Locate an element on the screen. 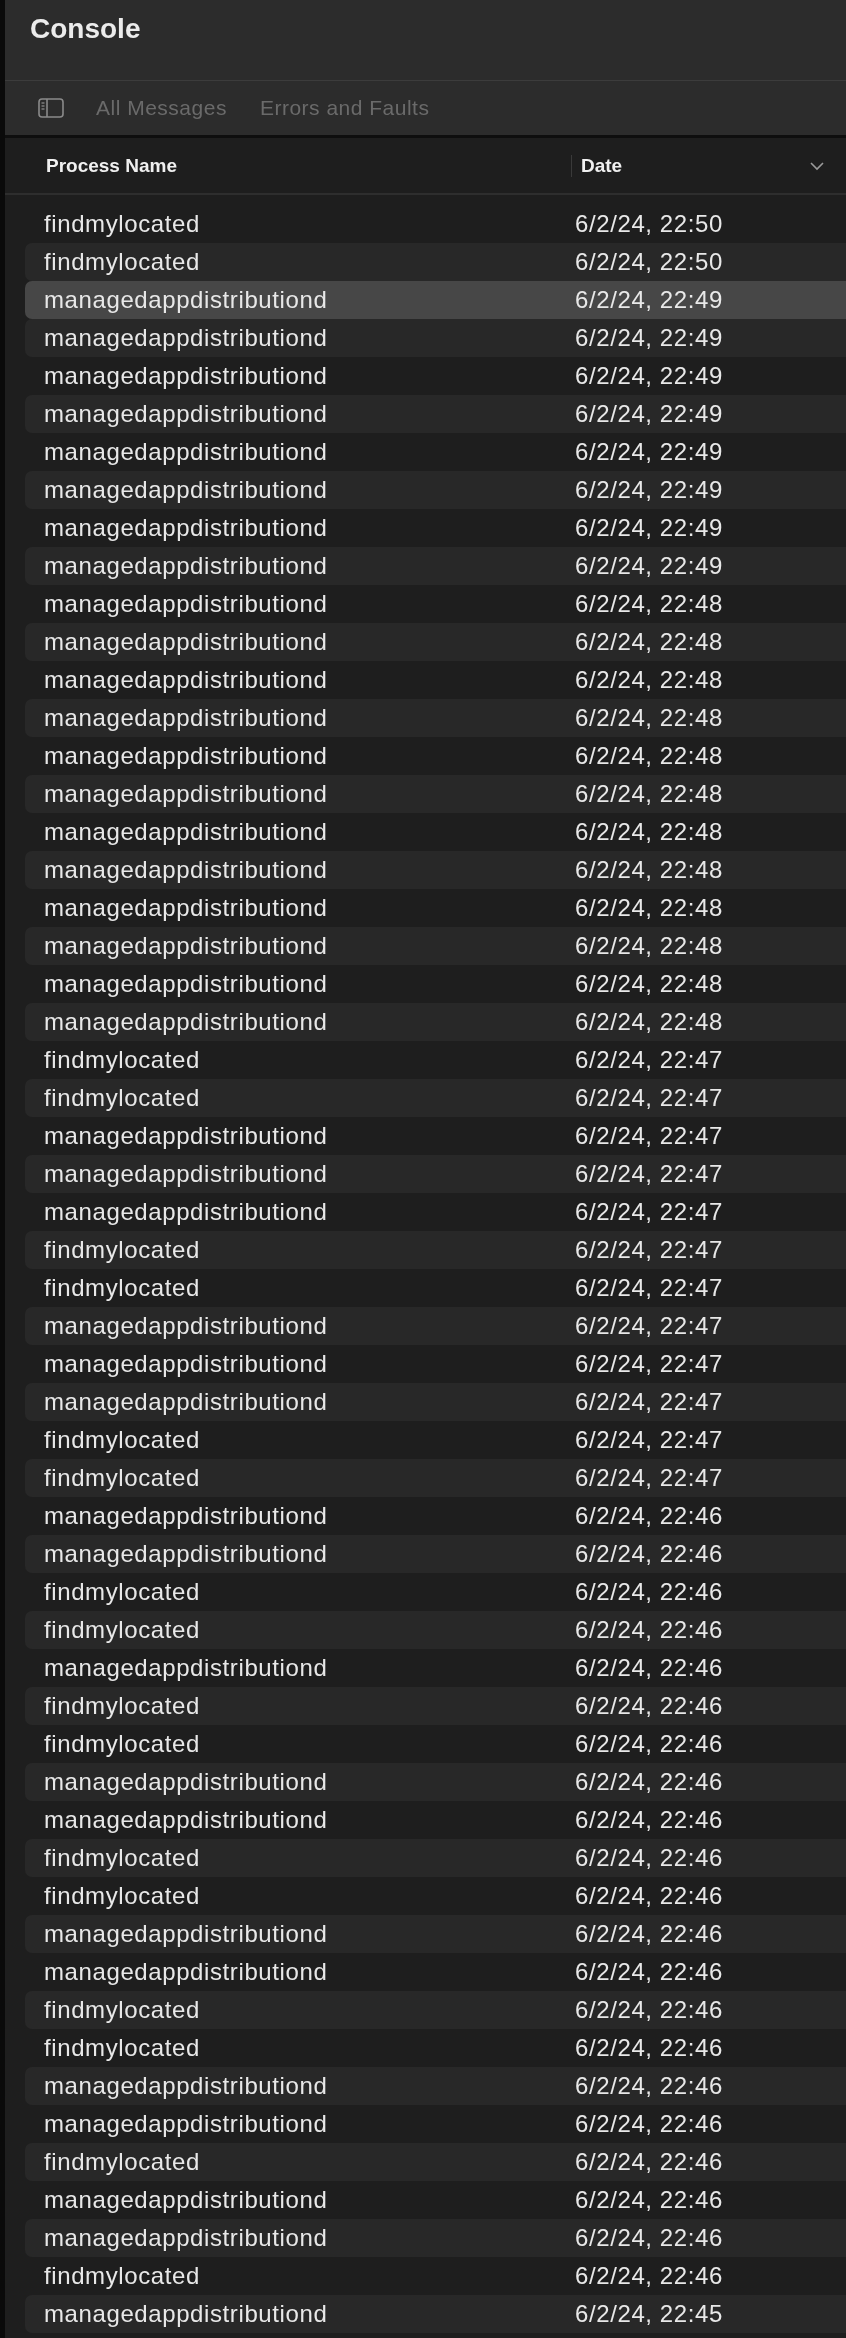 Image resolution: width=846 pixels, height=2338 pixels. column-header: Process Name is located at coordinates (288, 165).